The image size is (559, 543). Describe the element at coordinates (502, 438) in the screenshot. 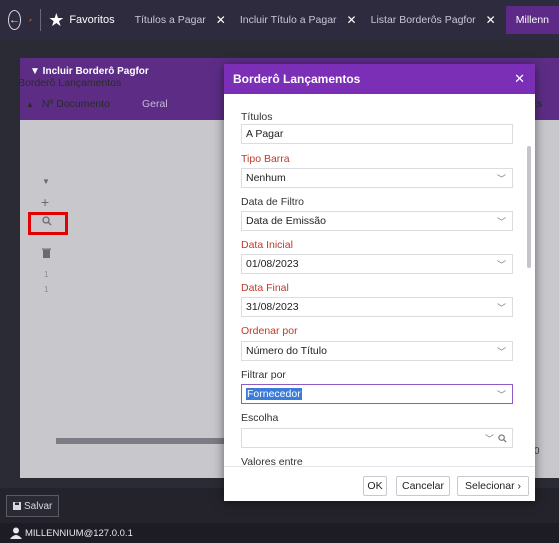

I see `search-icon` at that location.